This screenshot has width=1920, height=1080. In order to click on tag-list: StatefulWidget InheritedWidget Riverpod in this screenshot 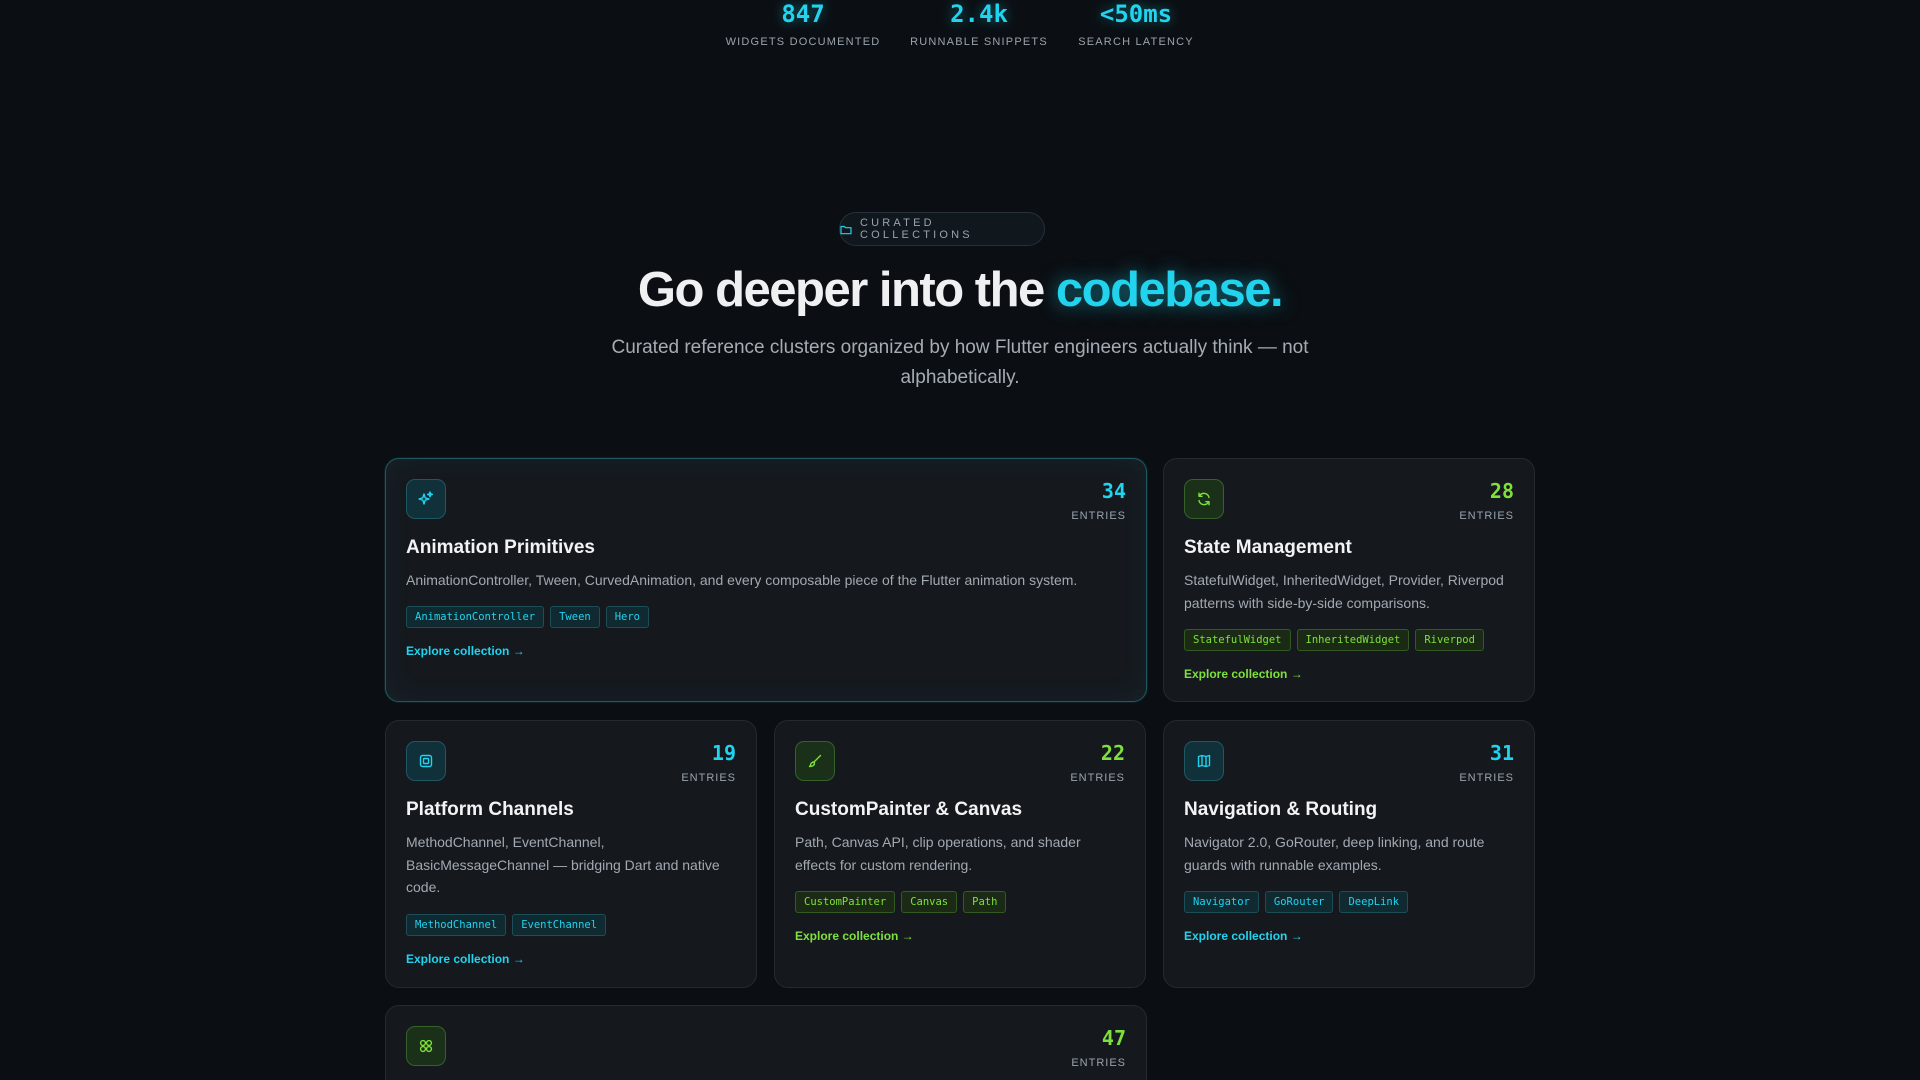, I will do `click(1334, 640)`.